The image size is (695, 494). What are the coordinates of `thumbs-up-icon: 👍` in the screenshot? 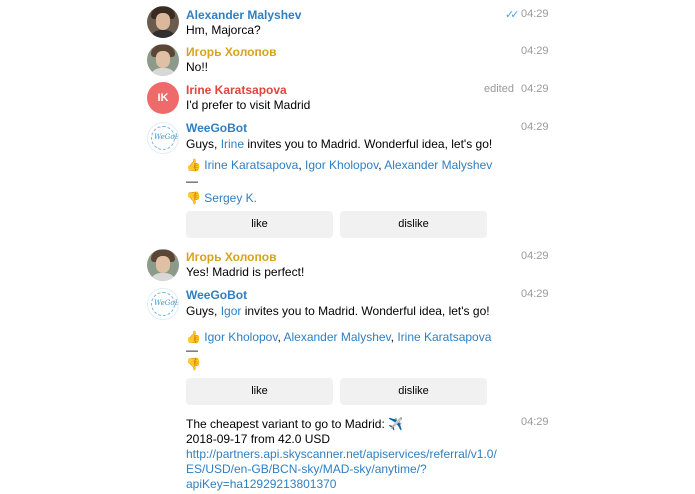 It's located at (193, 165).